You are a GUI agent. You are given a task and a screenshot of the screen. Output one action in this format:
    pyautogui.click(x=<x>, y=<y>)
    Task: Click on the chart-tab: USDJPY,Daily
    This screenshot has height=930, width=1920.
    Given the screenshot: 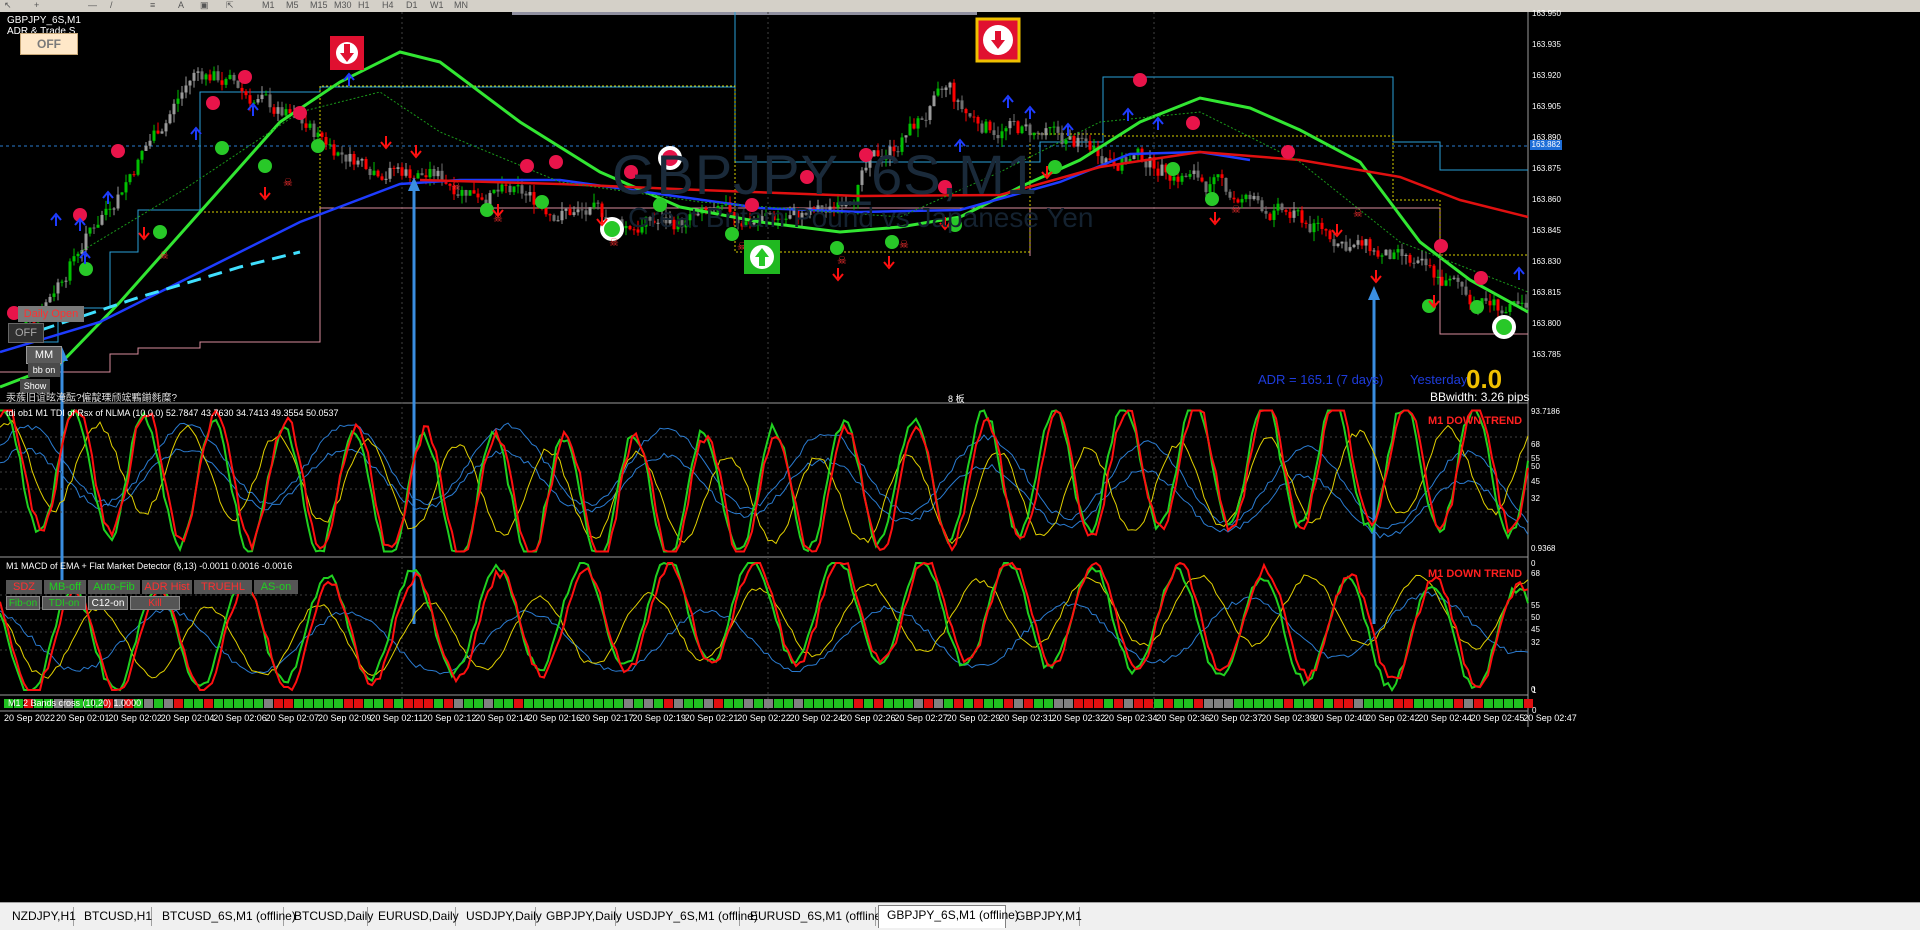 What is the action you would take?
    pyautogui.click(x=500, y=916)
    